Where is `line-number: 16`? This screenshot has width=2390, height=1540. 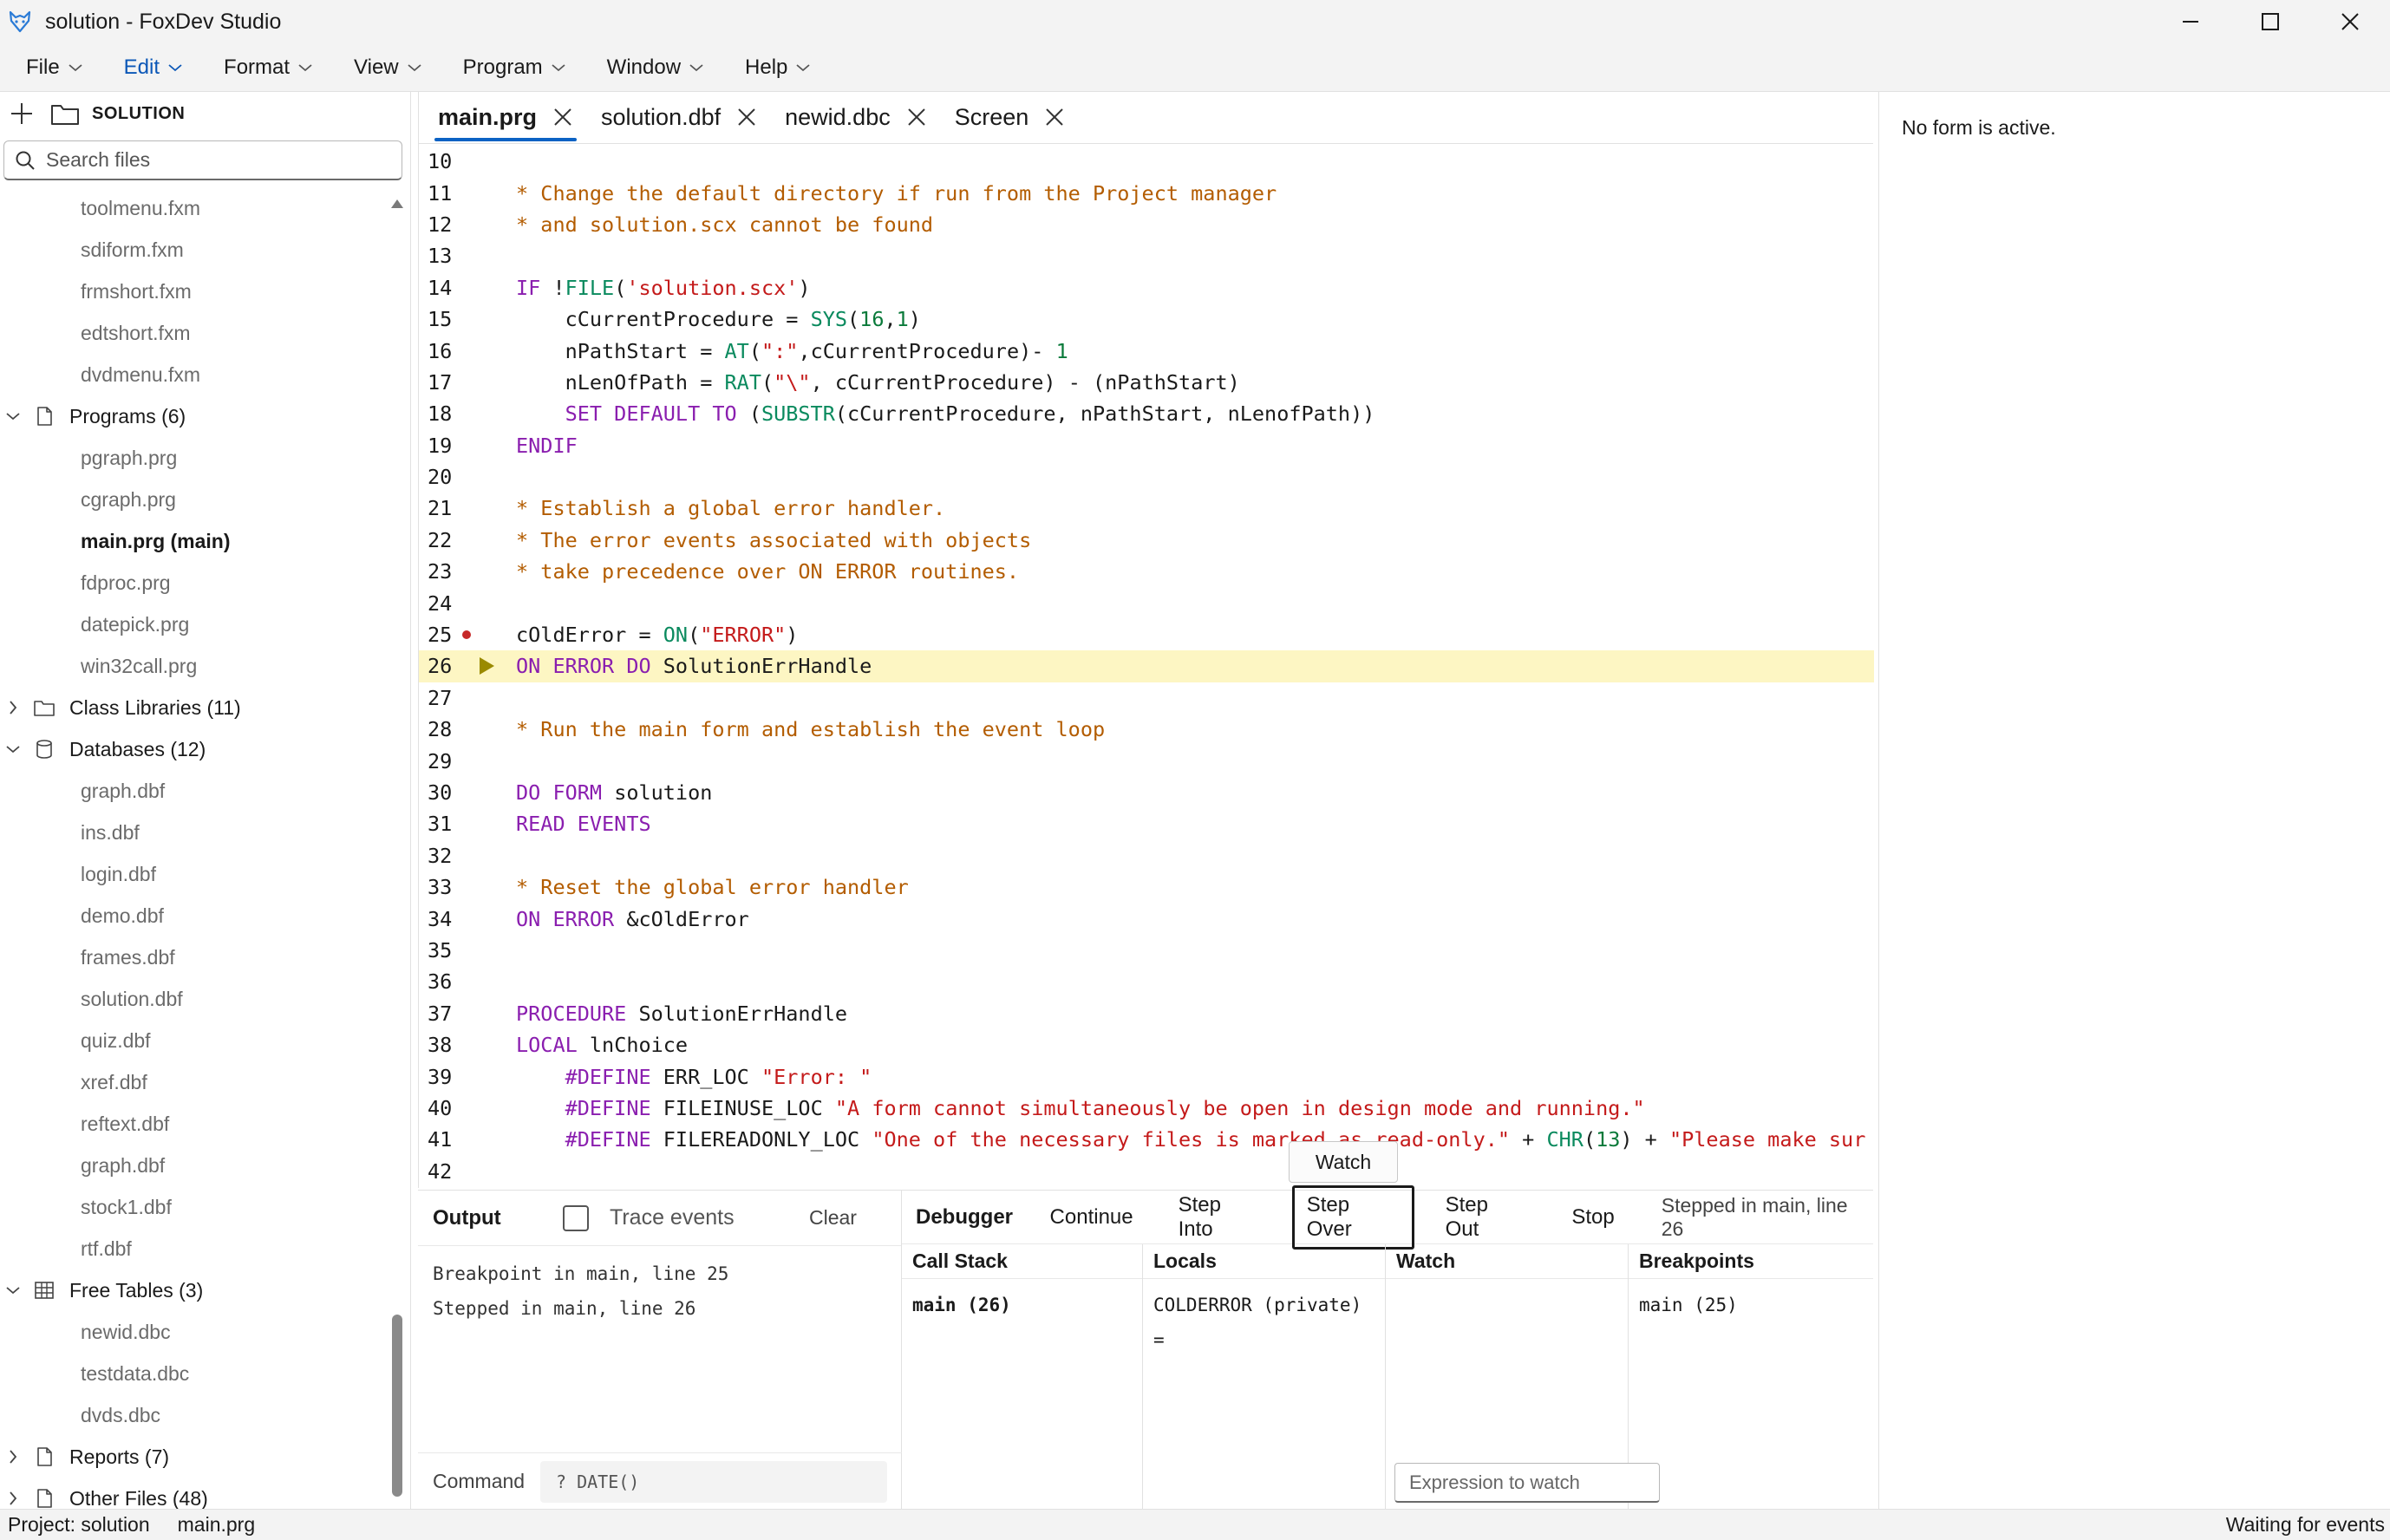 line-number: 16 is located at coordinates (444, 351).